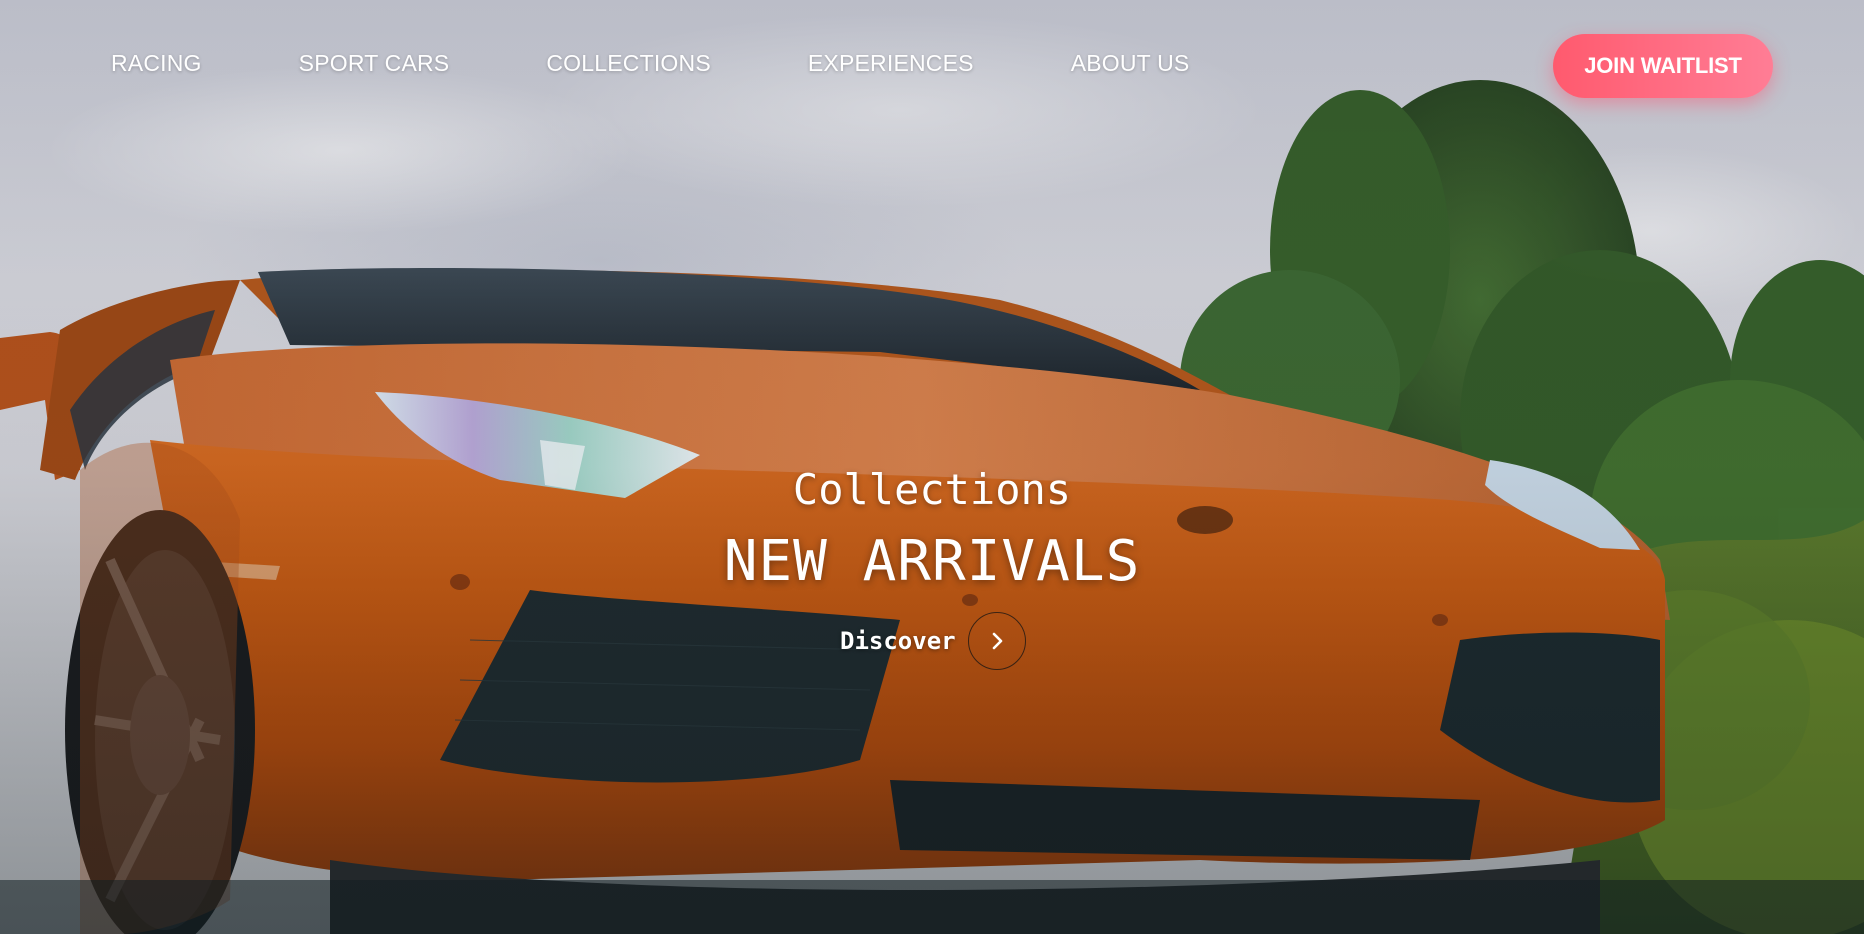 The width and height of the screenshot is (1864, 934). What do you see at coordinates (374, 63) in the screenshot?
I see `nav-item-sport-cars: SPORT CARS` at bounding box center [374, 63].